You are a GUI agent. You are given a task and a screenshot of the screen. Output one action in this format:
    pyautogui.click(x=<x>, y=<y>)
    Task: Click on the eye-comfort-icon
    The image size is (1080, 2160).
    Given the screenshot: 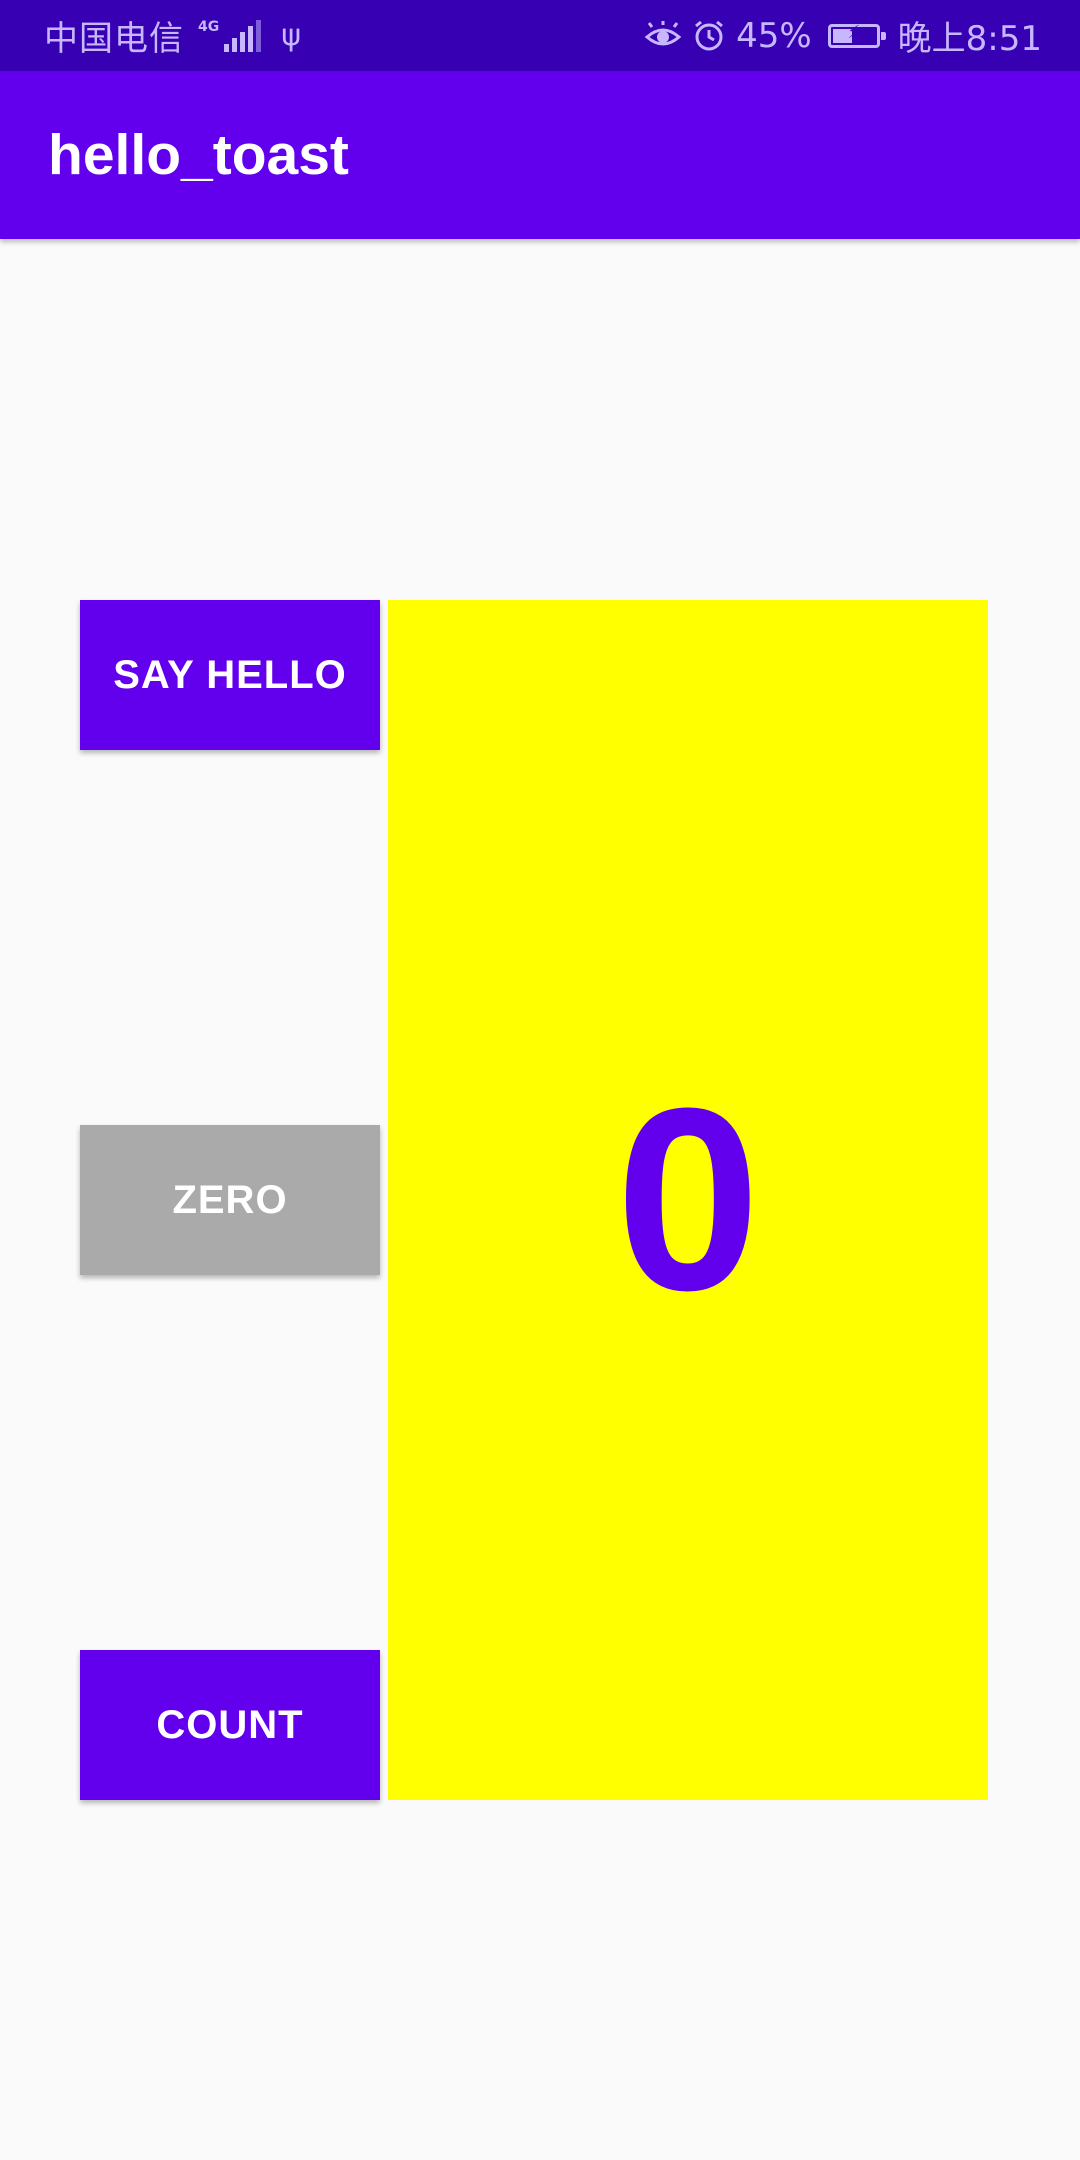 What is the action you would take?
    pyautogui.click(x=663, y=32)
    